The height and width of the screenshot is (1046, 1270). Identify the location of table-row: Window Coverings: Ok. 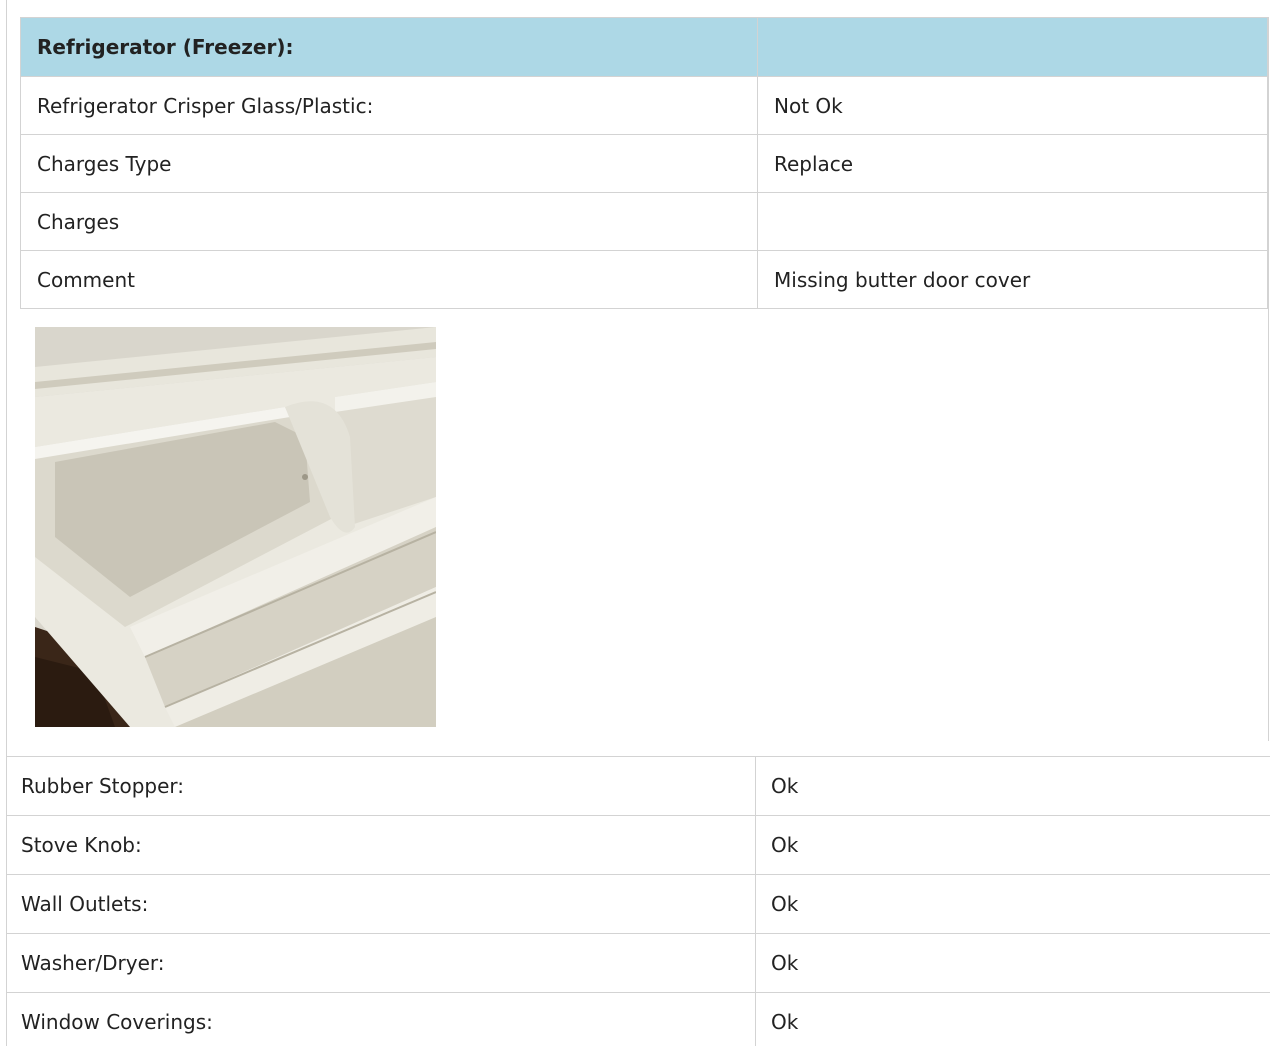
(638, 1019).